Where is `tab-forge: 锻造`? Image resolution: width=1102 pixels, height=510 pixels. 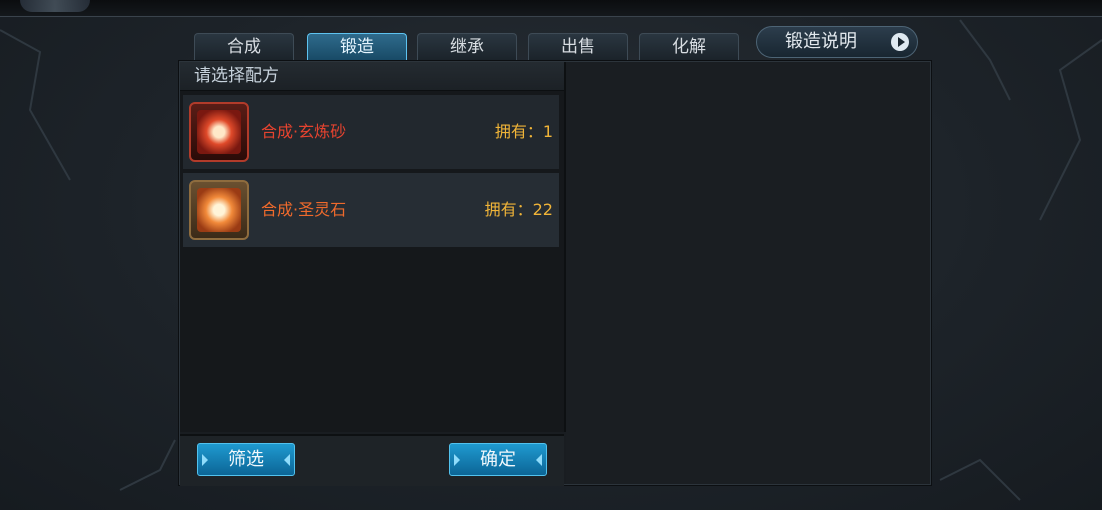 tab-forge: 锻造 is located at coordinates (357, 46).